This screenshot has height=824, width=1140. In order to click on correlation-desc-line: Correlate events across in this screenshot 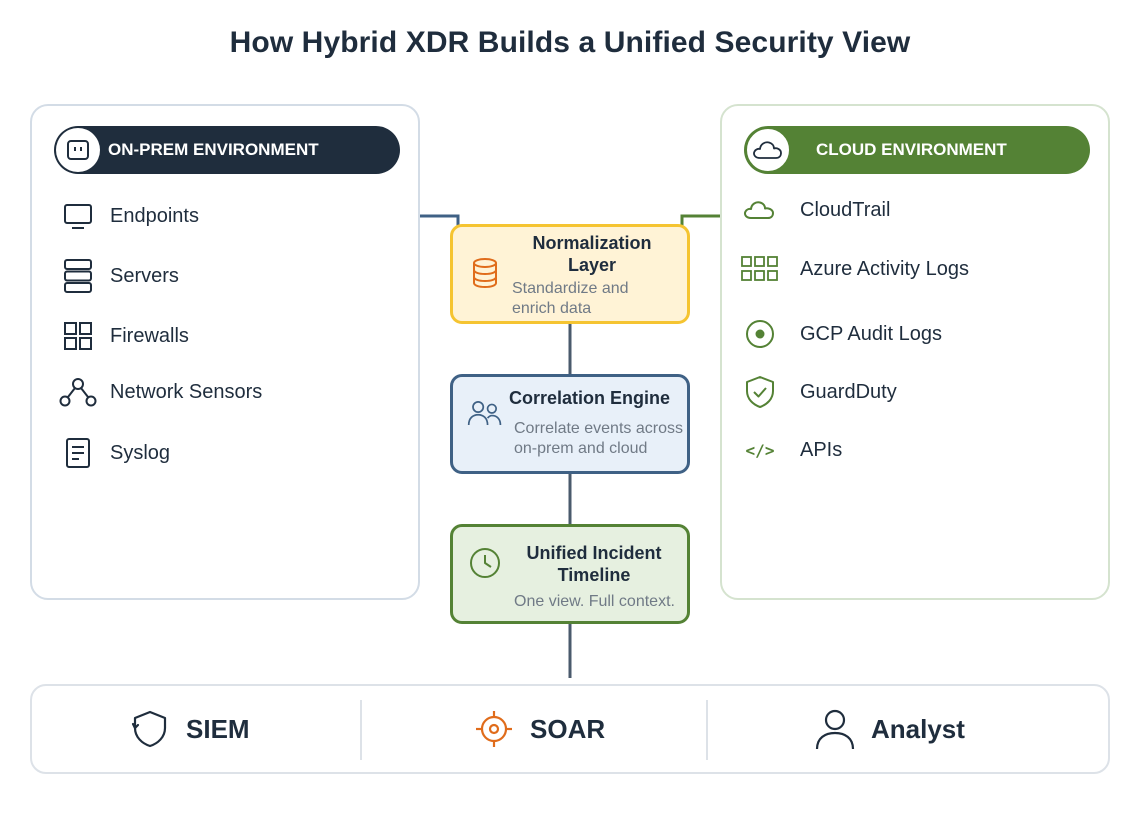, I will do `click(598, 428)`.